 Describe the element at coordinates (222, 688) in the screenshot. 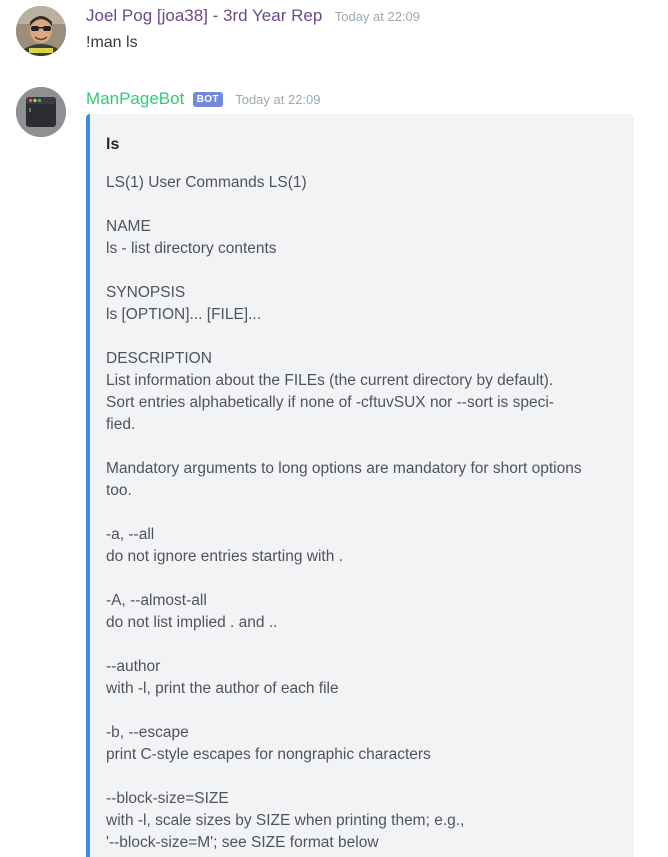

I see `description-line: with -l, print the author of each file` at that location.